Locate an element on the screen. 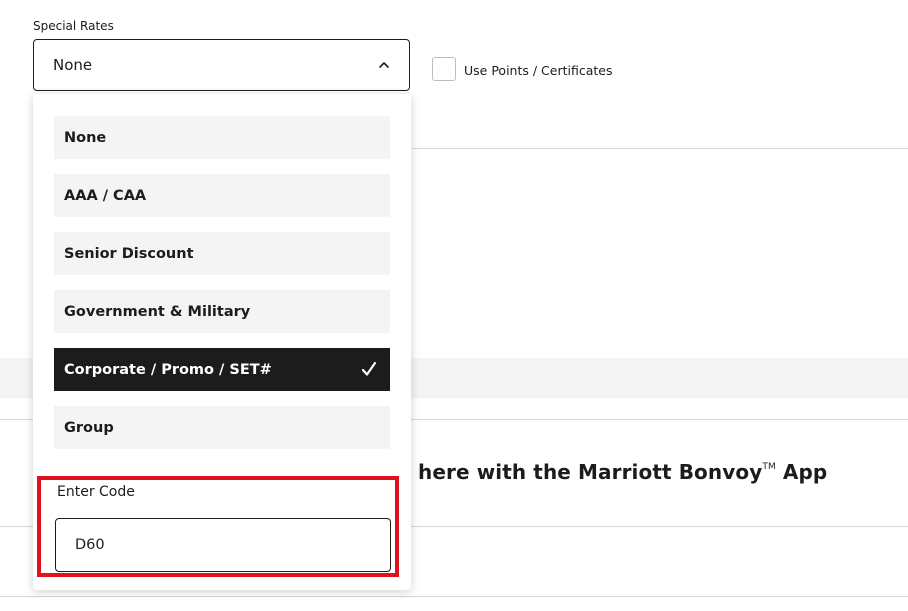 Image resolution: width=908 pixels, height=611 pixels. special-rates-label: Special Rates is located at coordinates (73, 26).